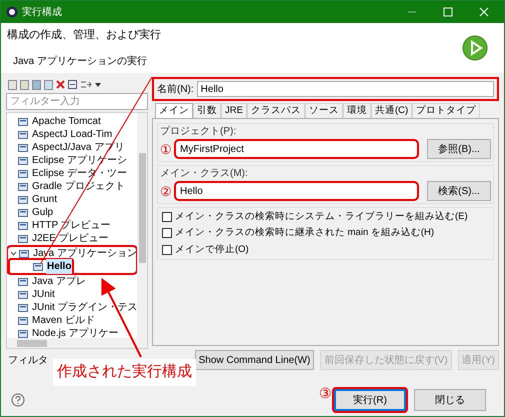  What do you see at coordinates (72, 84) in the screenshot?
I see `collapse-icon` at bounding box center [72, 84].